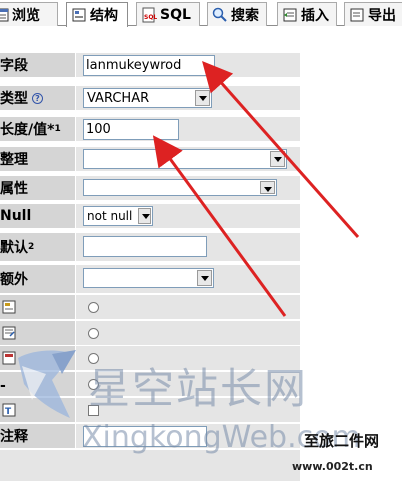  What do you see at coordinates (110, 216) in the screenshot?
I see `null-select-value: not null` at bounding box center [110, 216].